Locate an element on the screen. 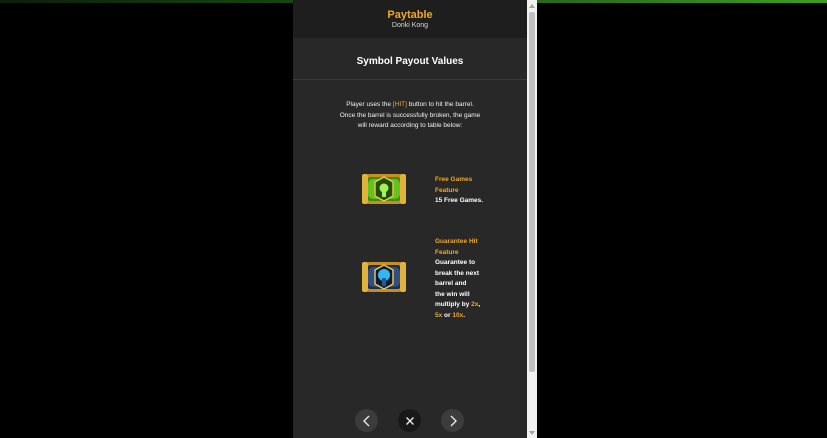  next-page-button is located at coordinates (452, 420).